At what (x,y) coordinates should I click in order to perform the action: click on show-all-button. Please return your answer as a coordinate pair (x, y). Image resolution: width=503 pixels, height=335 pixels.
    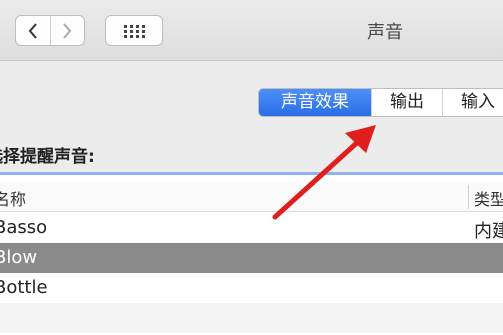
    Looking at the image, I should click on (134, 30).